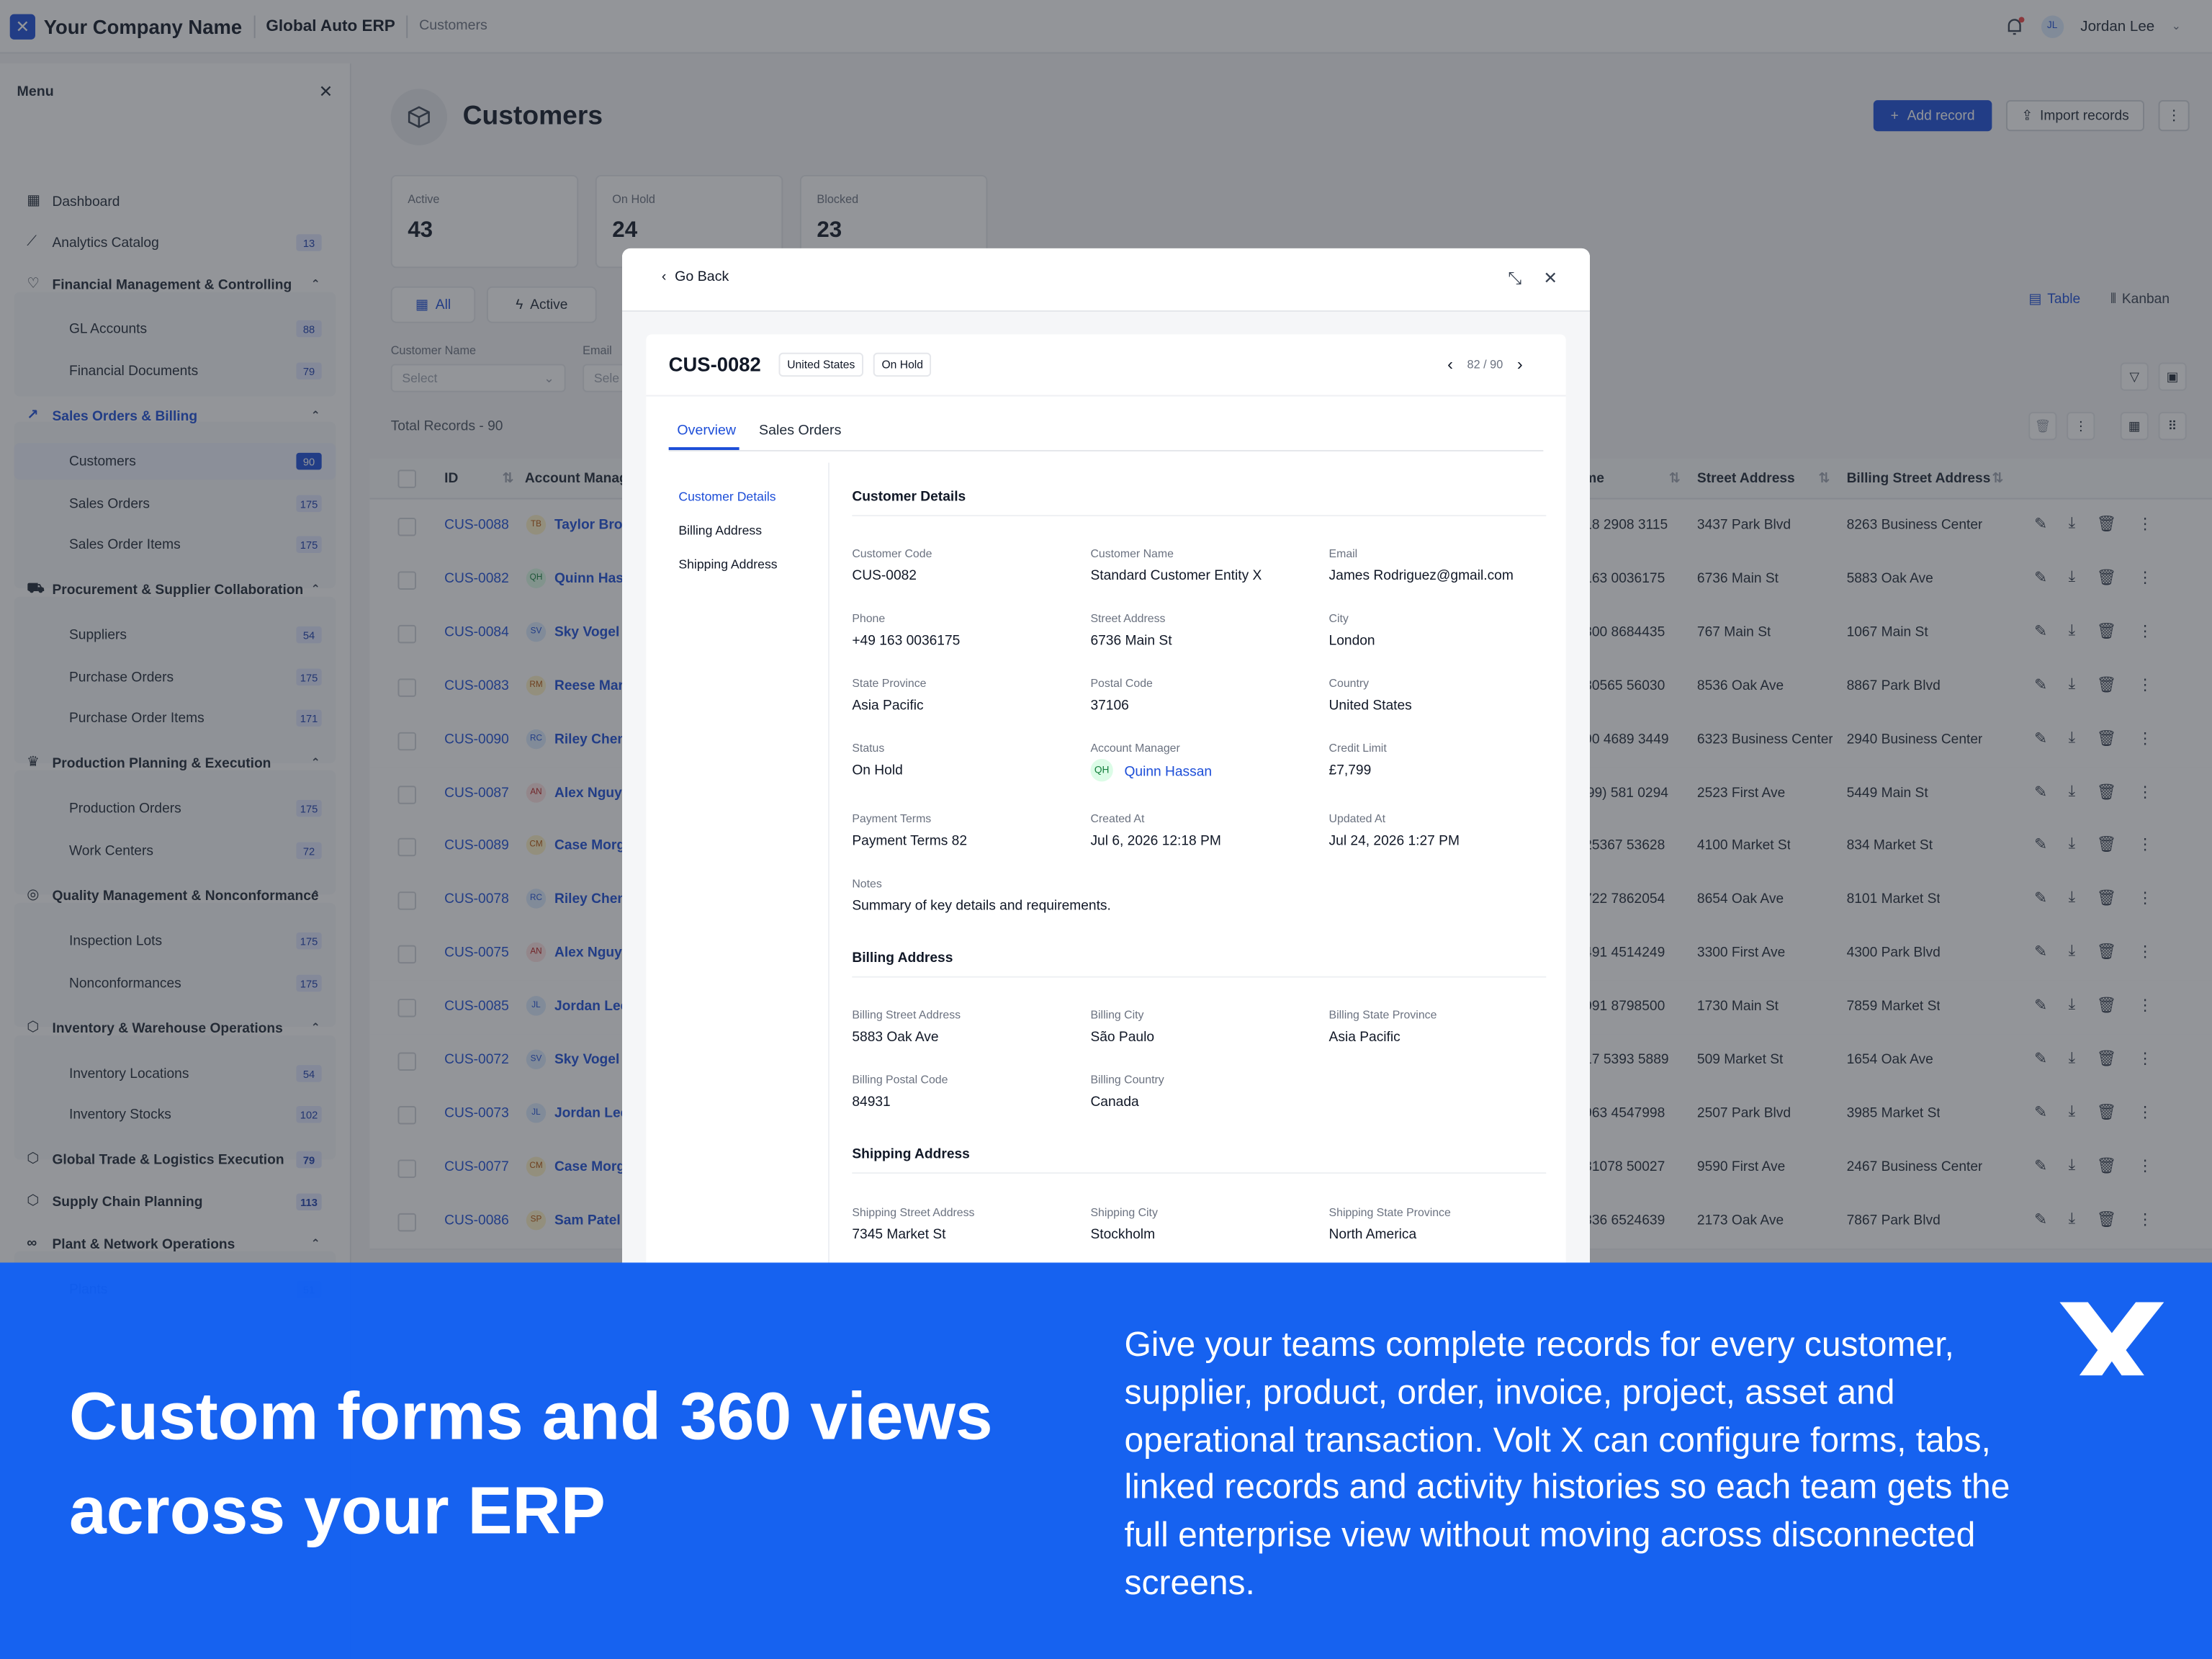 The image size is (2212, 1659). What do you see at coordinates (1124, 1212) in the screenshot?
I see `field-label-shipping-city: Shipping City` at bounding box center [1124, 1212].